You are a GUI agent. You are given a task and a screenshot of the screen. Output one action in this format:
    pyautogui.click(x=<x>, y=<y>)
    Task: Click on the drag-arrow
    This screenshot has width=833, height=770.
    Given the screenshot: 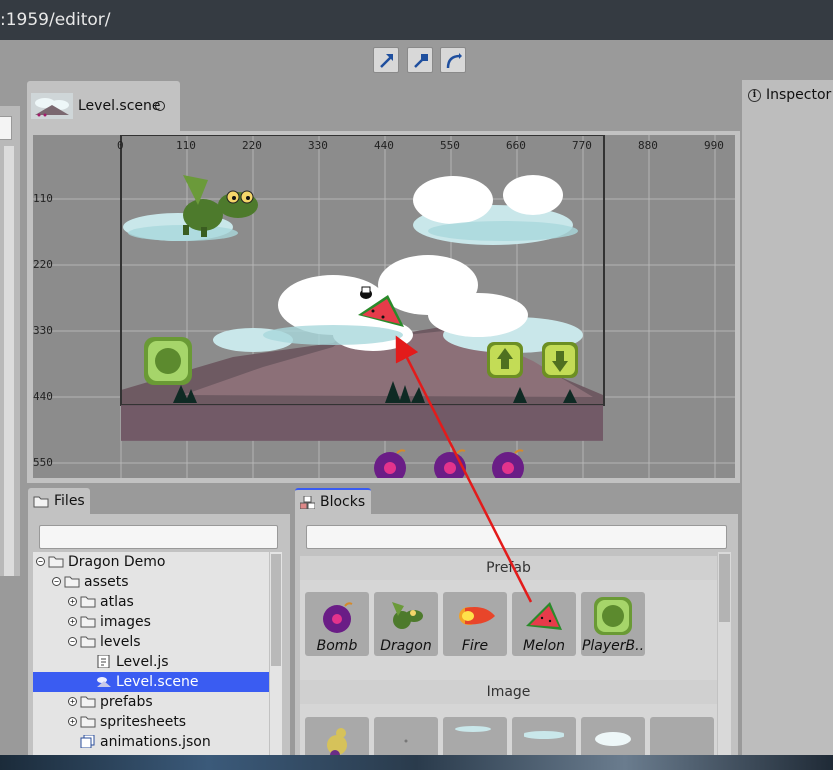 What is the action you would take?
    pyautogui.click(x=464, y=469)
    